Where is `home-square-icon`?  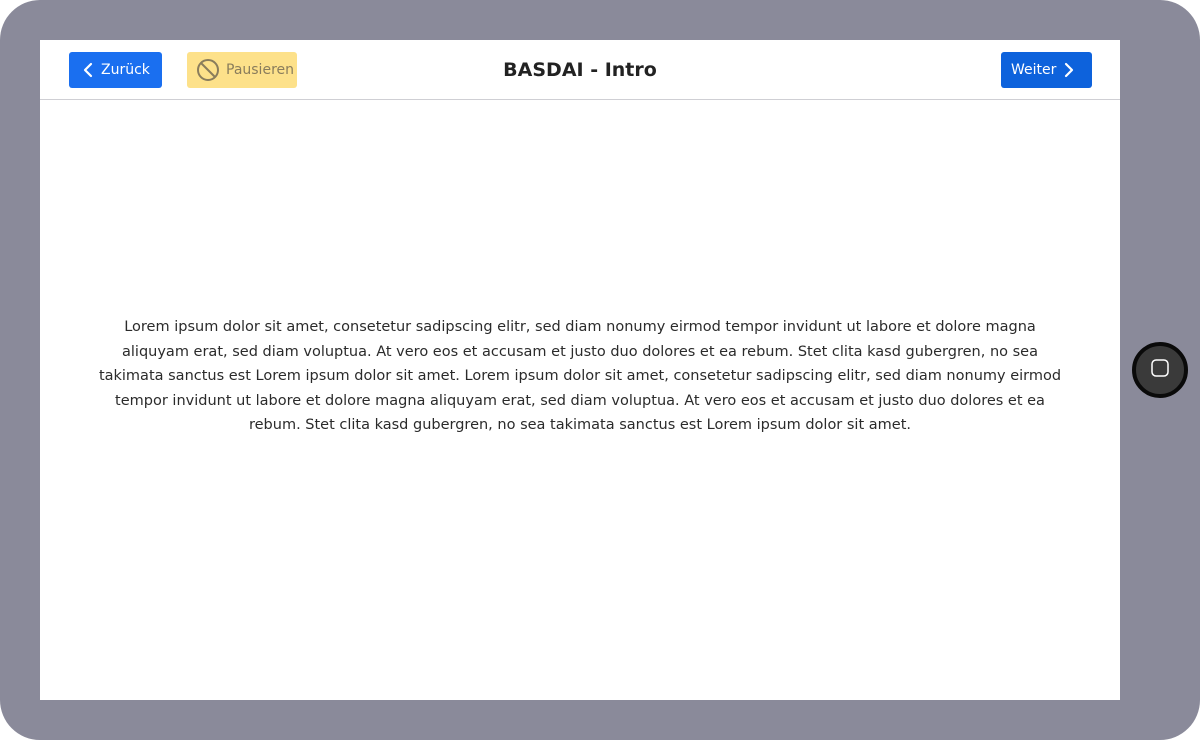
home-square-icon is located at coordinates (1160, 370).